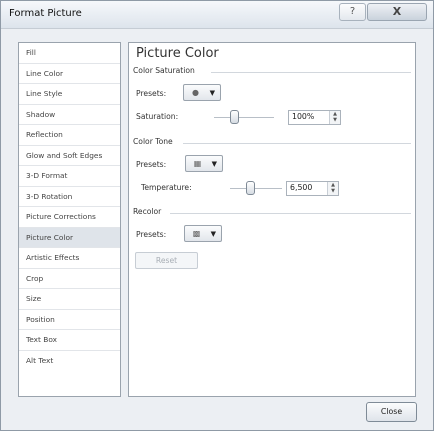 The height and width of the screenshot is (431, 434). I want to click on nav-item-size: Size, so click(69, 299).